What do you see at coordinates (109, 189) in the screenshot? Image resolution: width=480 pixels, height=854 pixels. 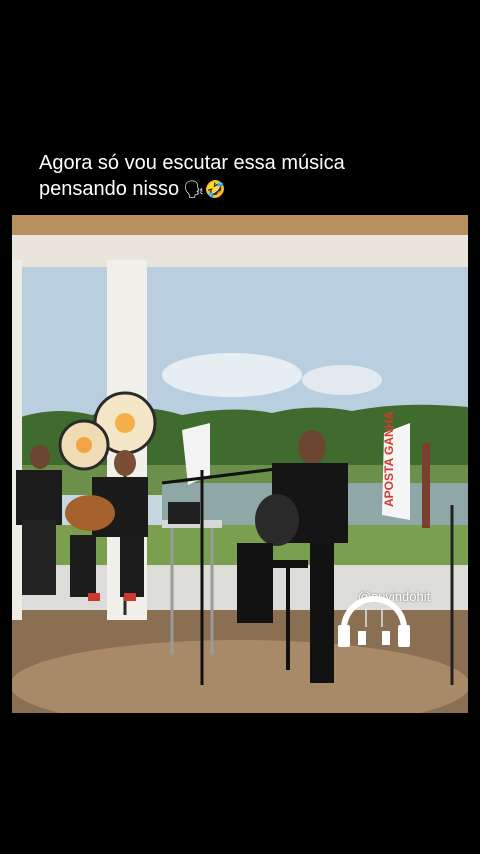 I see `caption-line-2-text: pensando nisso` at bounding box center [109, 189].